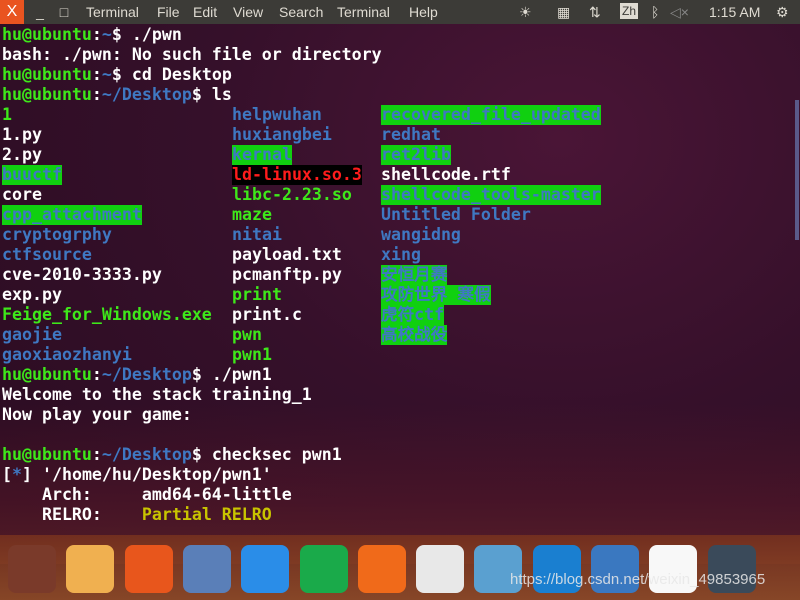  Describe the element at coordinates (205, 12) in the screenshot. I see `menu-edit: Edit` at that location.